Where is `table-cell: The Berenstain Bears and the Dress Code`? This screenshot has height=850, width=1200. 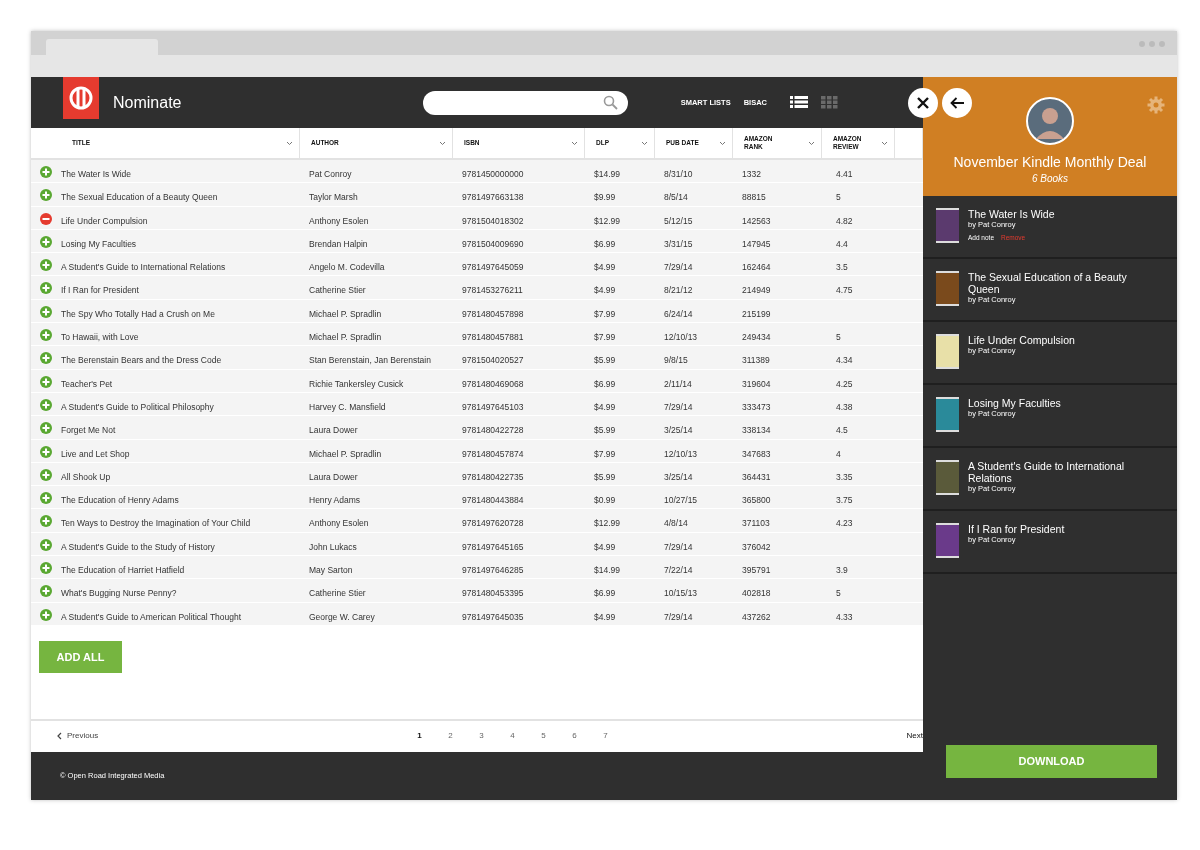 table-cell: The Berenstain Bears and the Dress Code is located at coordinates (141, 360).